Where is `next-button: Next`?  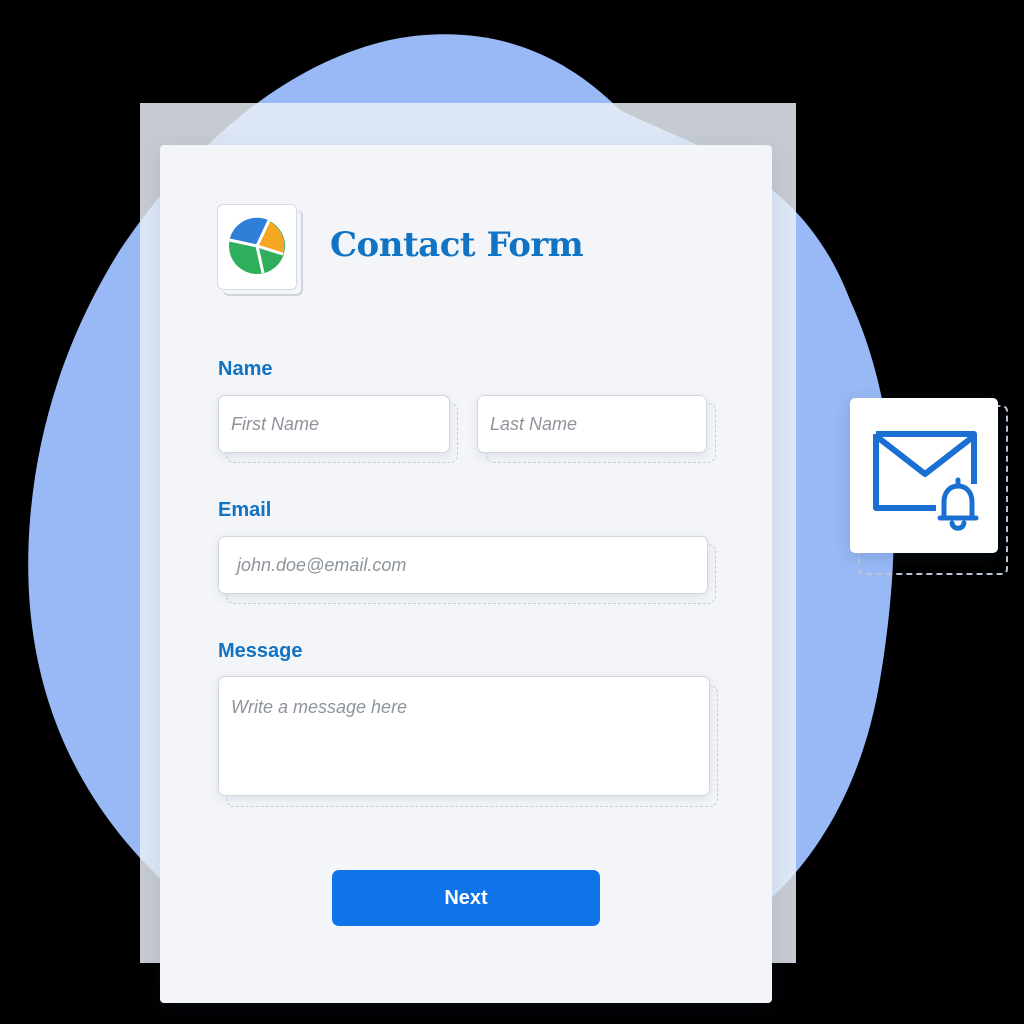 next-button: Next is located at coordinates (466, 898).